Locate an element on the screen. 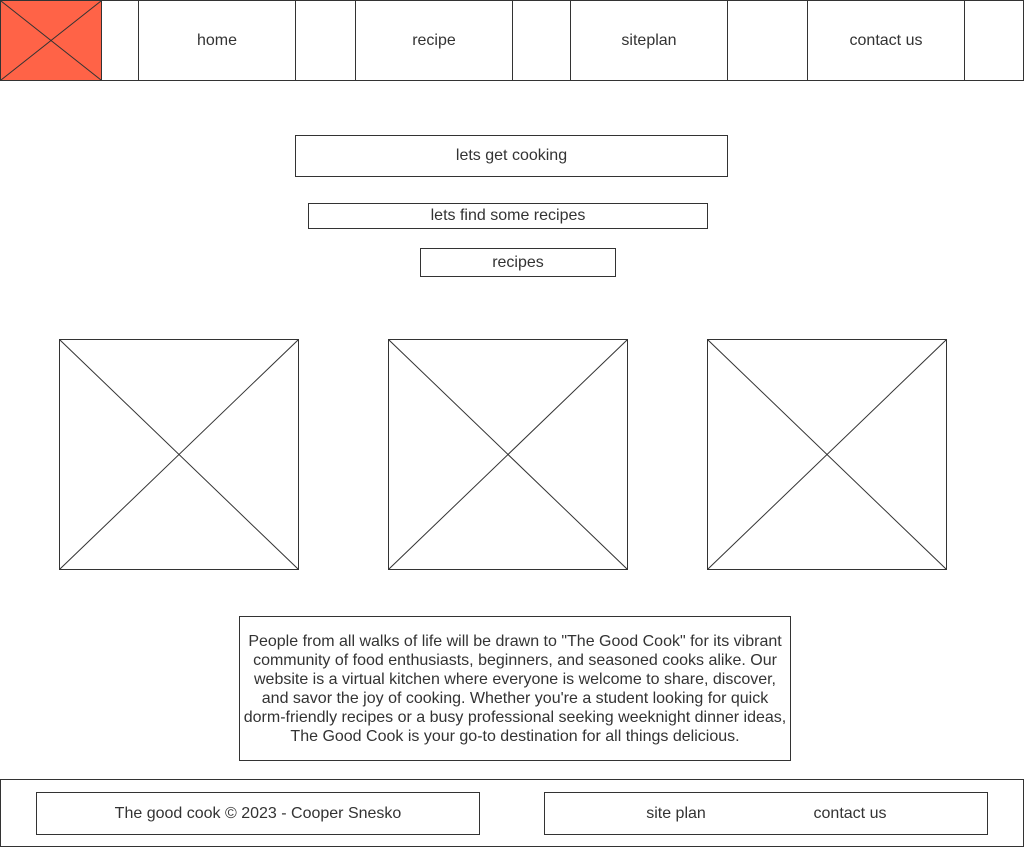 Image resolution: width=1024 pixels, height=847 pixels. footer-contact-link: contact us is located at coordinates (850, 813).